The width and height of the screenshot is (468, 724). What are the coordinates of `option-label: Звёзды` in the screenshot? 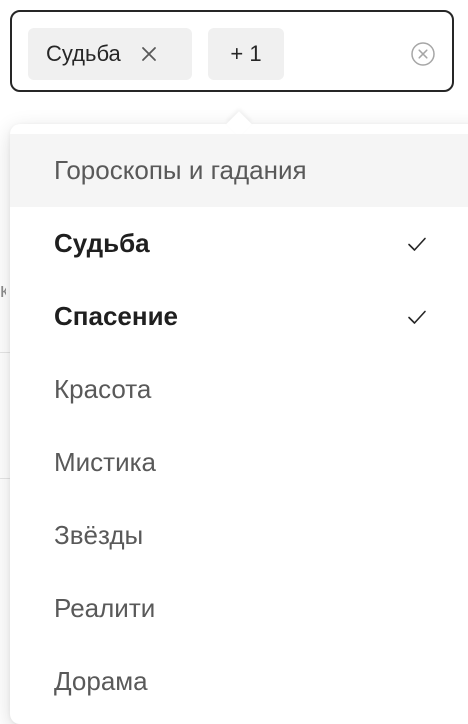 It's located at (99, 535).